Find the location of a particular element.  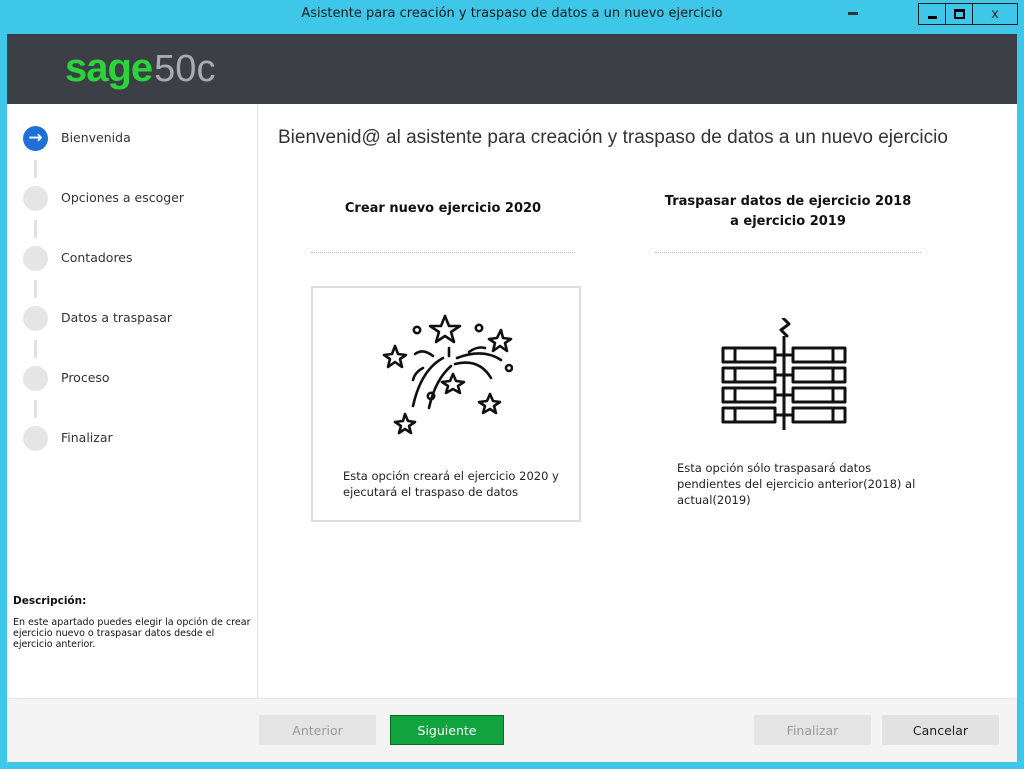

option-transfer-heading-line1: Traspasar datos de ejercicio 2018 is located at coordinates (788, 201).